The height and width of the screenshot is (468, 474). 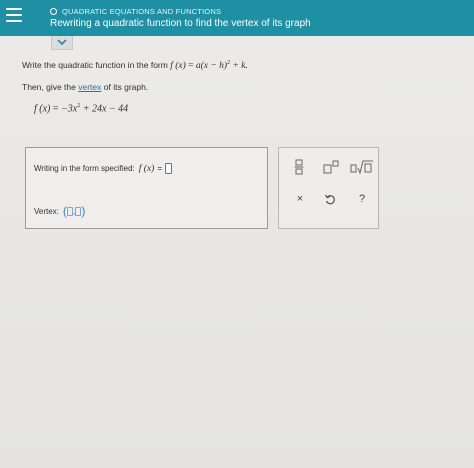 I want to click on form-answer-label: Writing in the form specified:, so click(x=84, y=168).